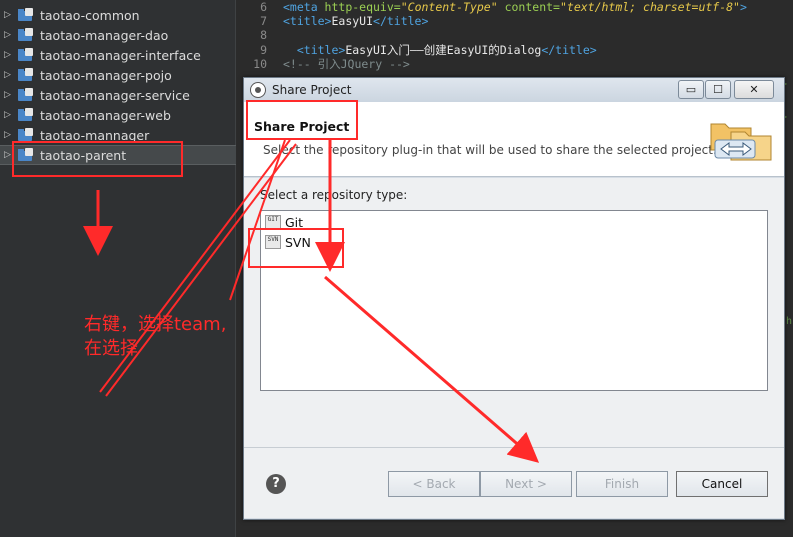 Image resolution: width=793 pixels, height=537 pixels. What do you see at coordinates (334, 195) in the screenshot?
I see `repository-type-label: Select a repository type:` at bounding box center [334, 195].